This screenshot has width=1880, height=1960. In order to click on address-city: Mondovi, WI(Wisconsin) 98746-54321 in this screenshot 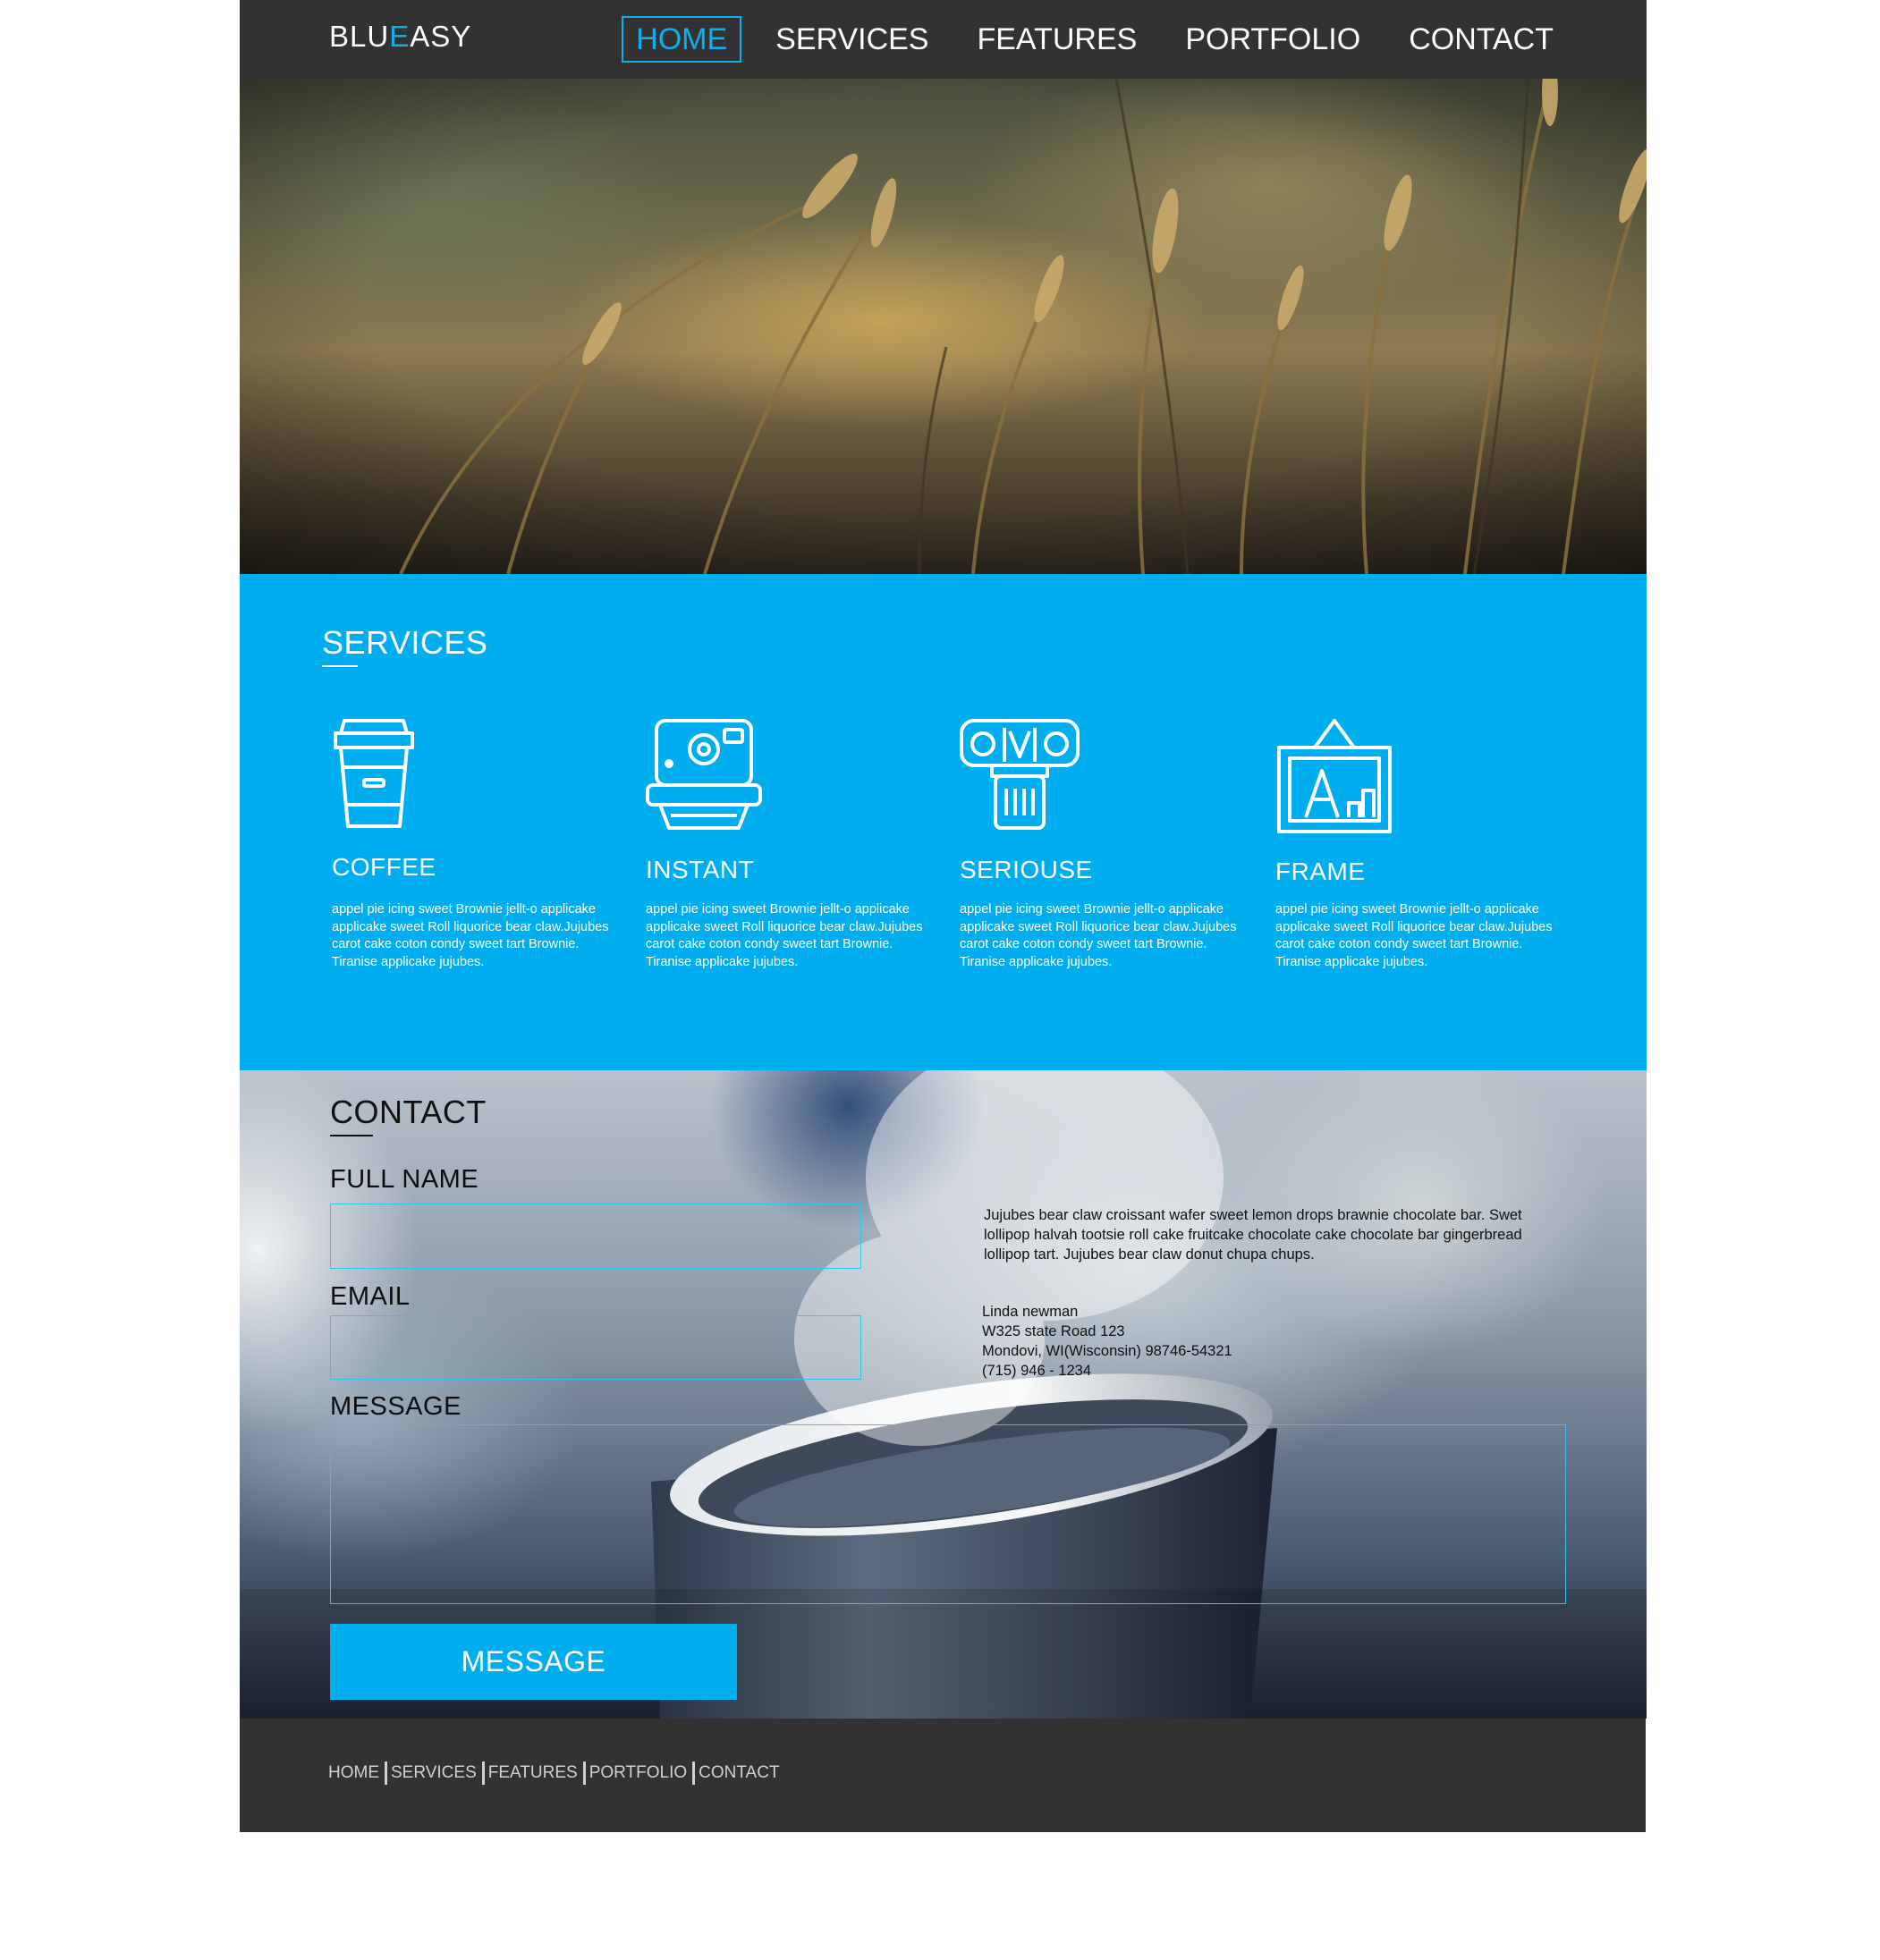, I will do `click(1107, 1351)`.